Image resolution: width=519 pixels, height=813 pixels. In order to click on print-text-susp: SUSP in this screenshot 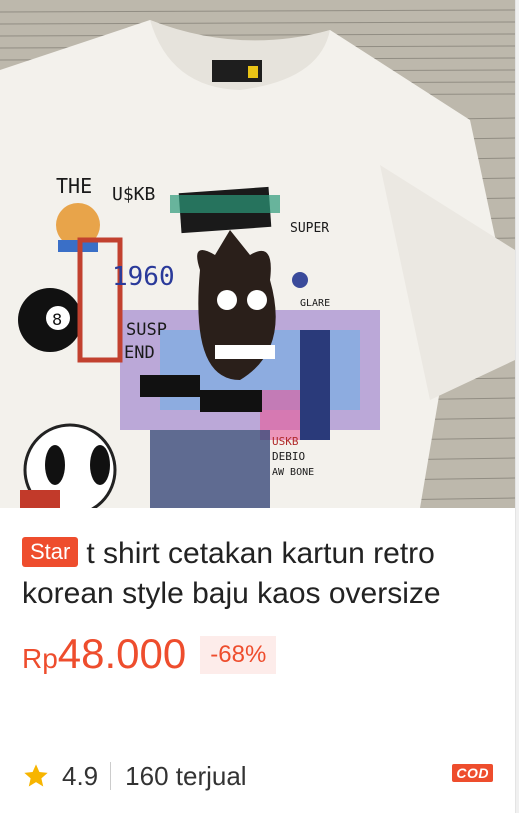, I will do `click(146, 330)`.